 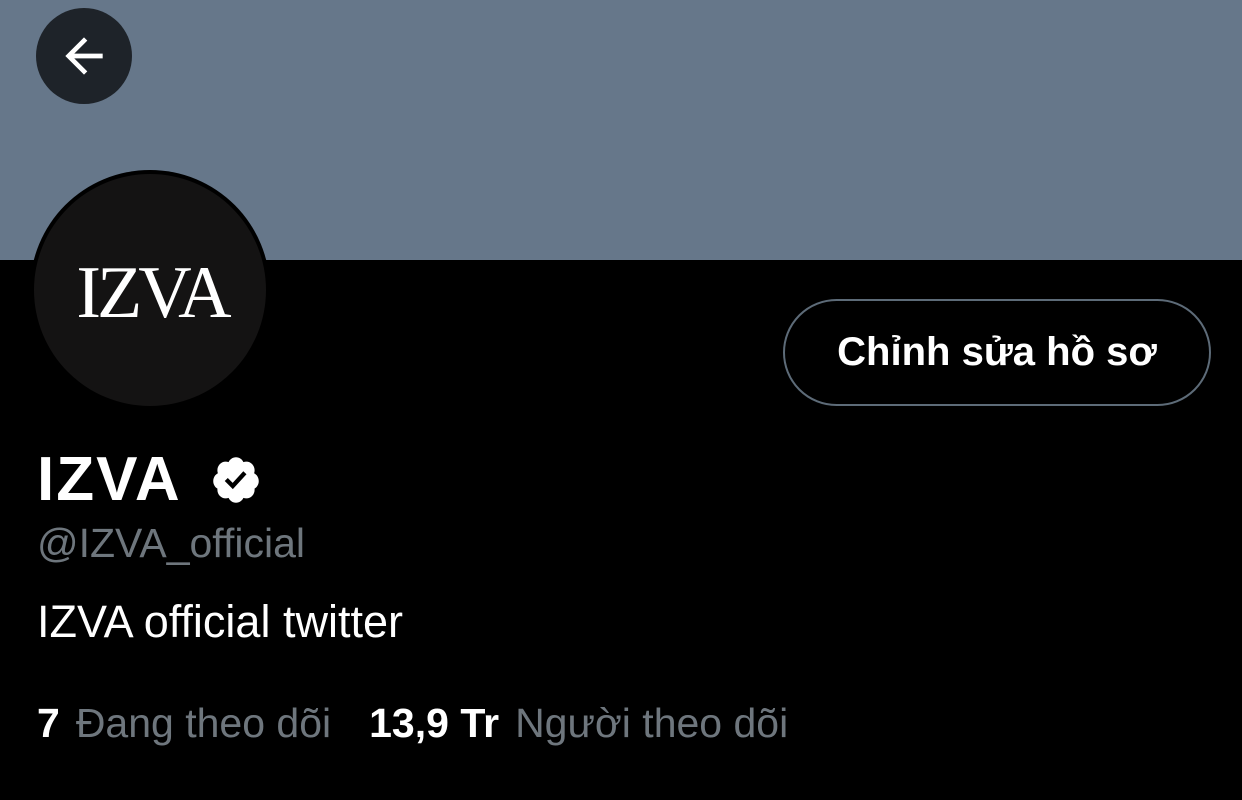 I want to click on avatar-image: IZVA, so click(x=150, y=290).